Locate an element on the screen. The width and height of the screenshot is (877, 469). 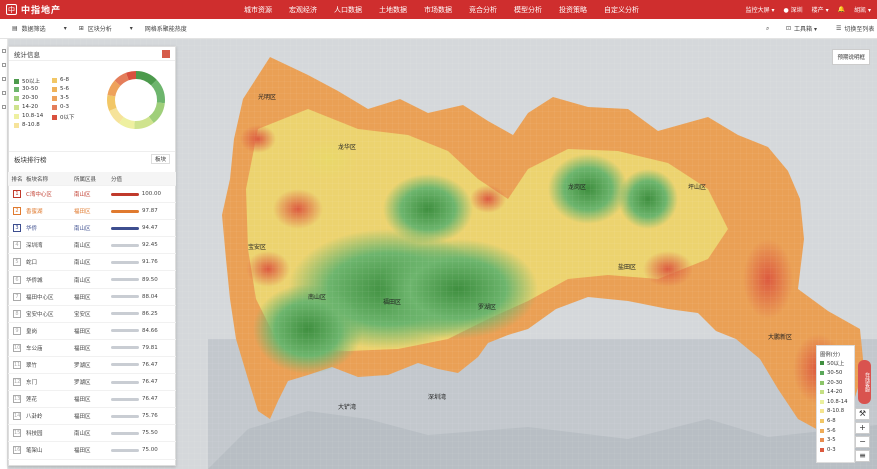
table-row: 5 蛇口 南山区 91.76 is located at coordinates (92, 263).